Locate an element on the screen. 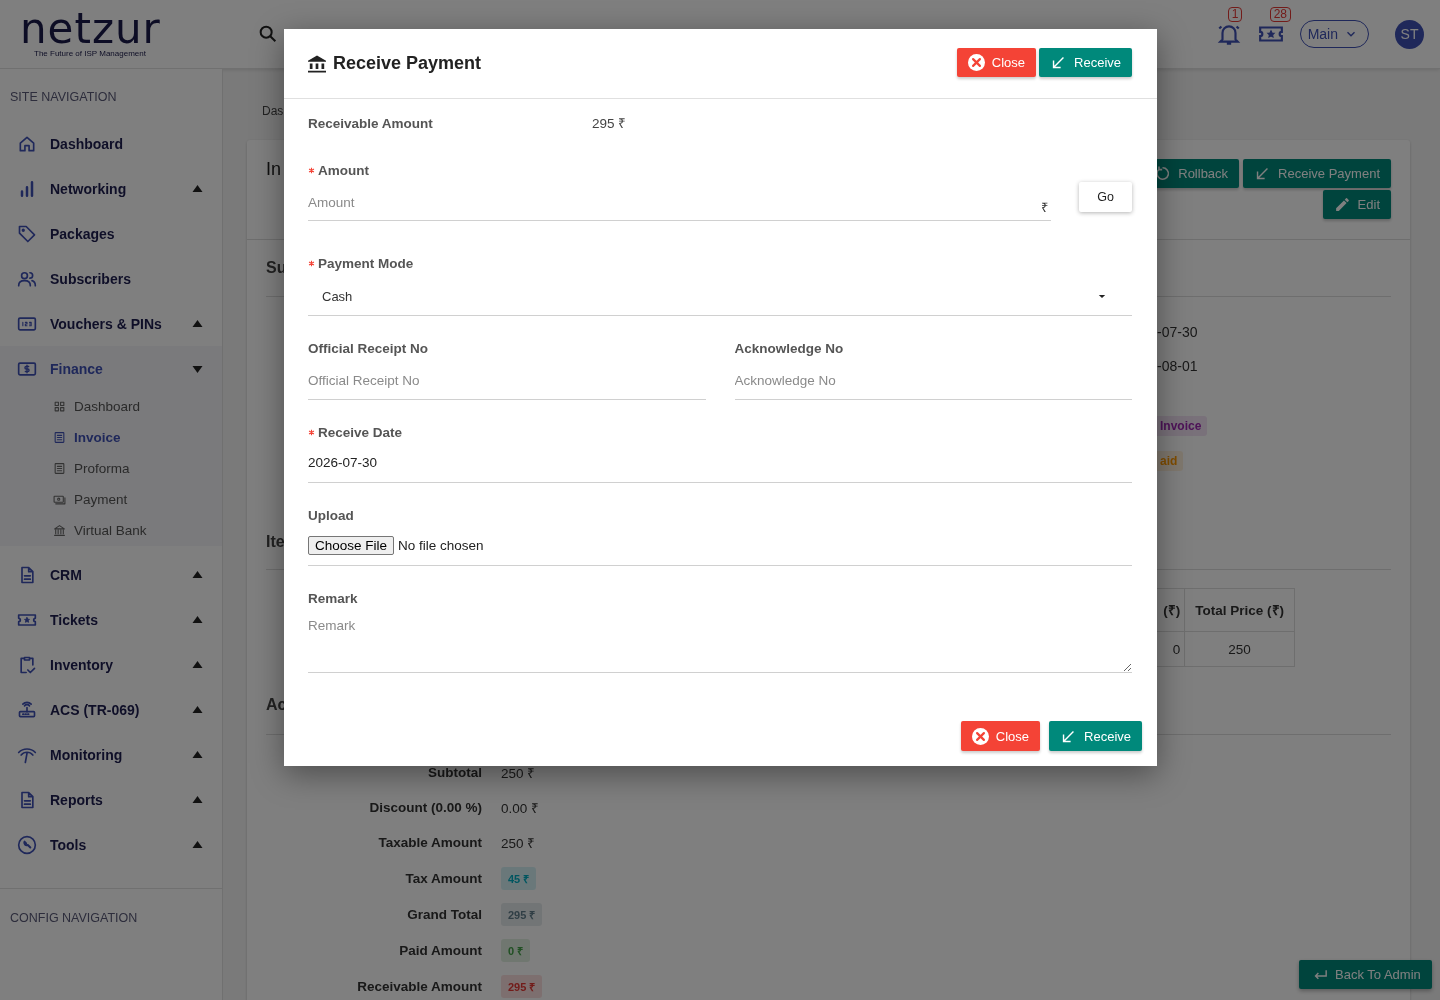 This screenshot has height=1000, width=1440. field-label: Amount is located at coordinates (343, 170).